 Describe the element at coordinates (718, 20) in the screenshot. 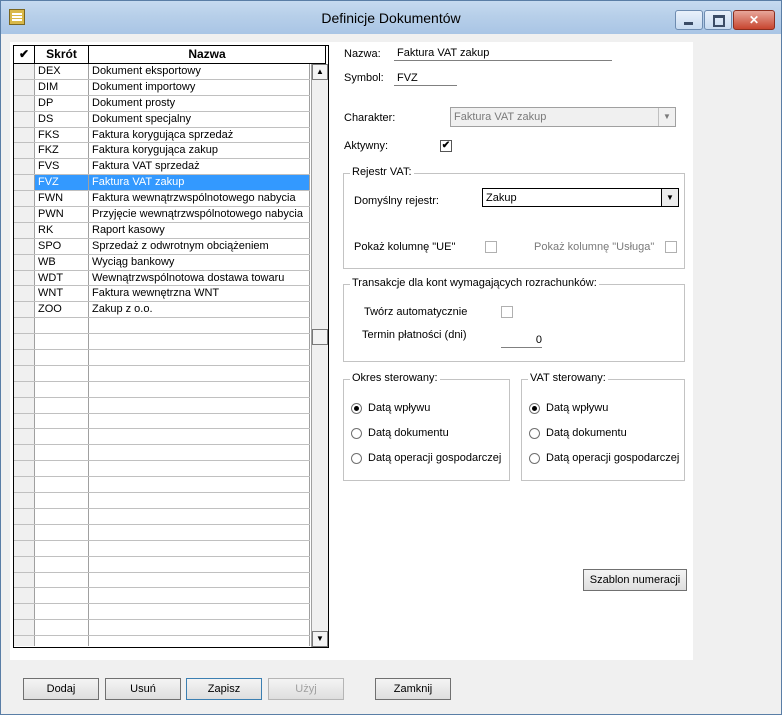

I see `maximize-button` at that location.